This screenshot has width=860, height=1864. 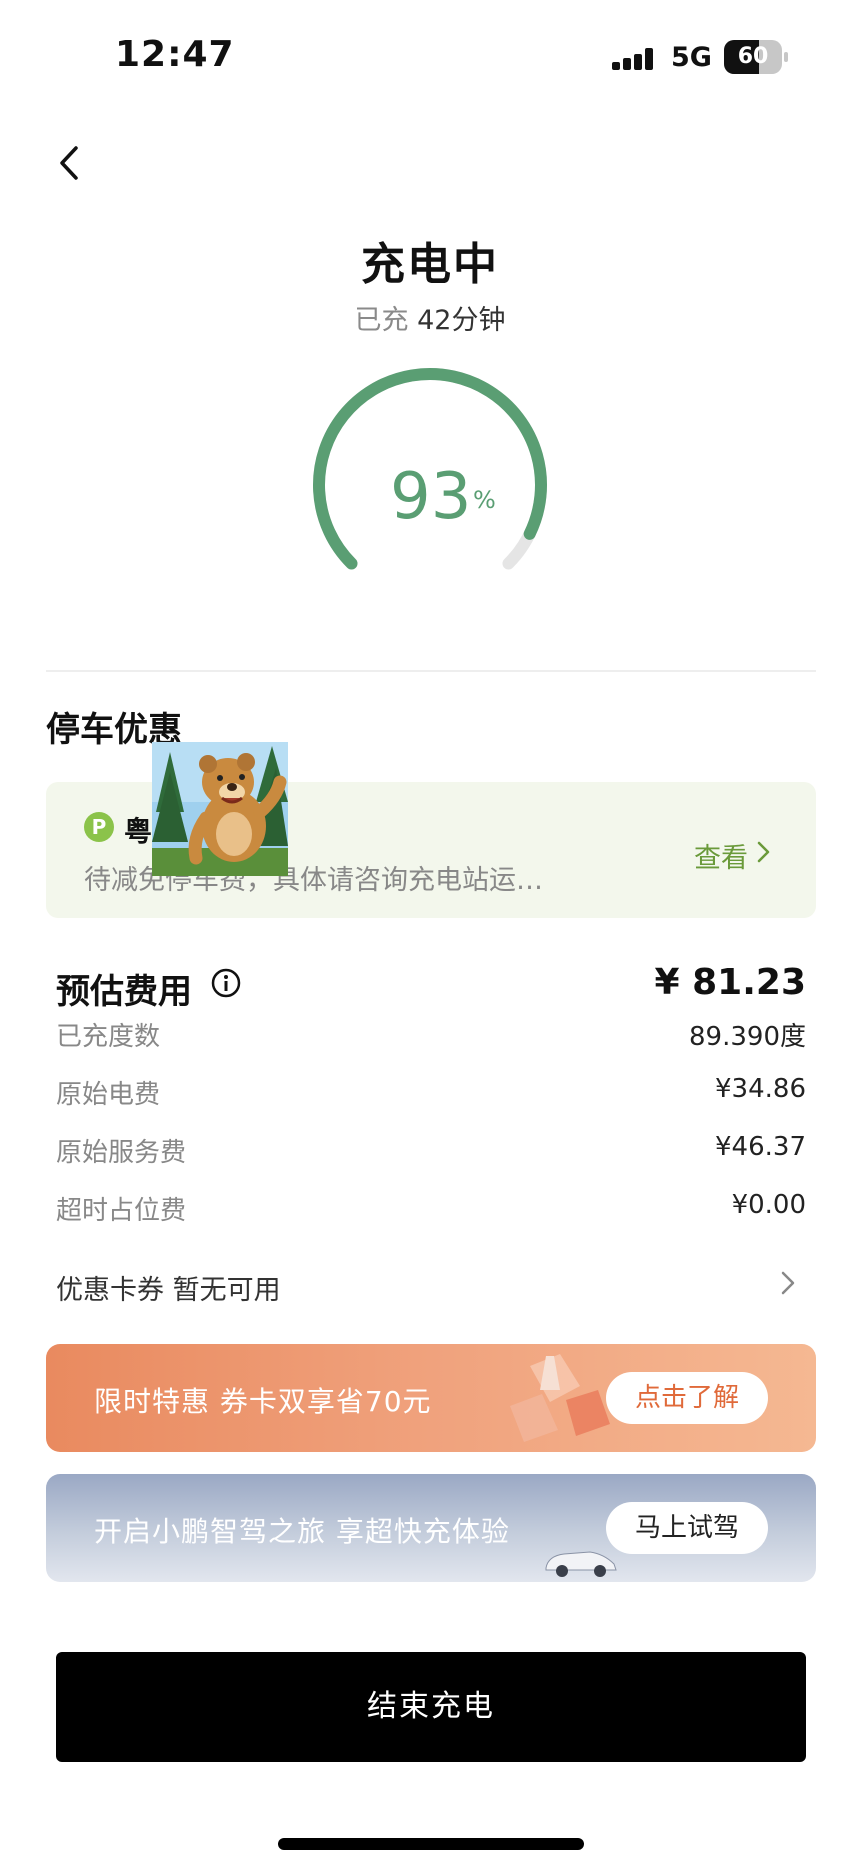 I want to click on fee-row-value: ¥46.37, so click(x=760, y=1147).